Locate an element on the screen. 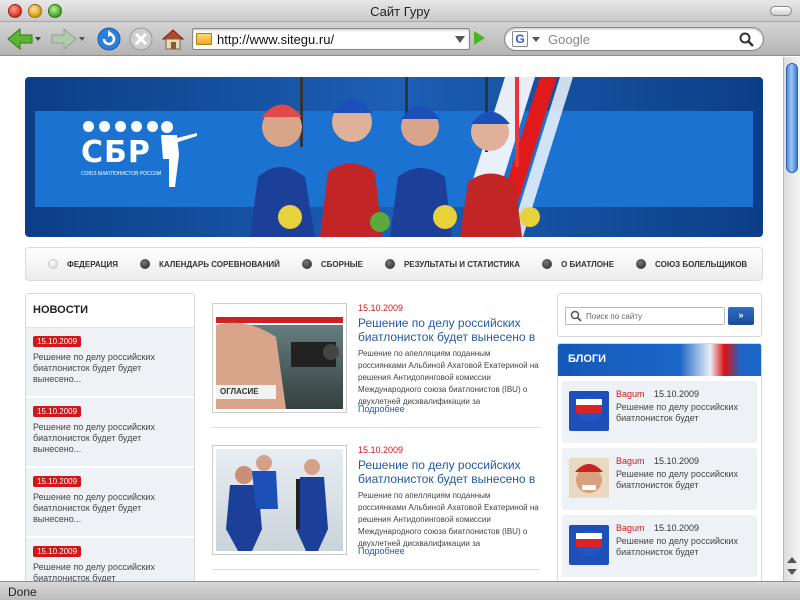  nav-item-teams: Сборные is located at coordinates (332, 264).